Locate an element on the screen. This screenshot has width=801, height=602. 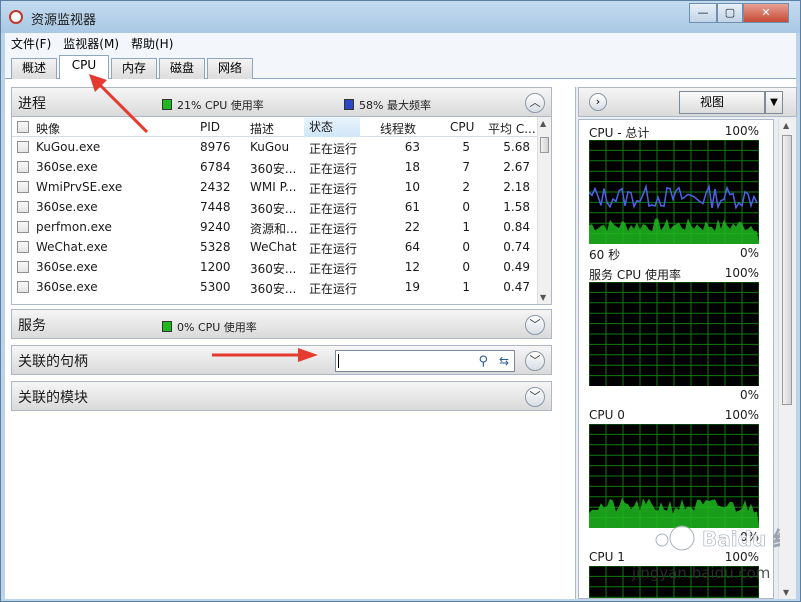
modules-header: 关联的模块 ﹀ is located at coordinates (281, 396).